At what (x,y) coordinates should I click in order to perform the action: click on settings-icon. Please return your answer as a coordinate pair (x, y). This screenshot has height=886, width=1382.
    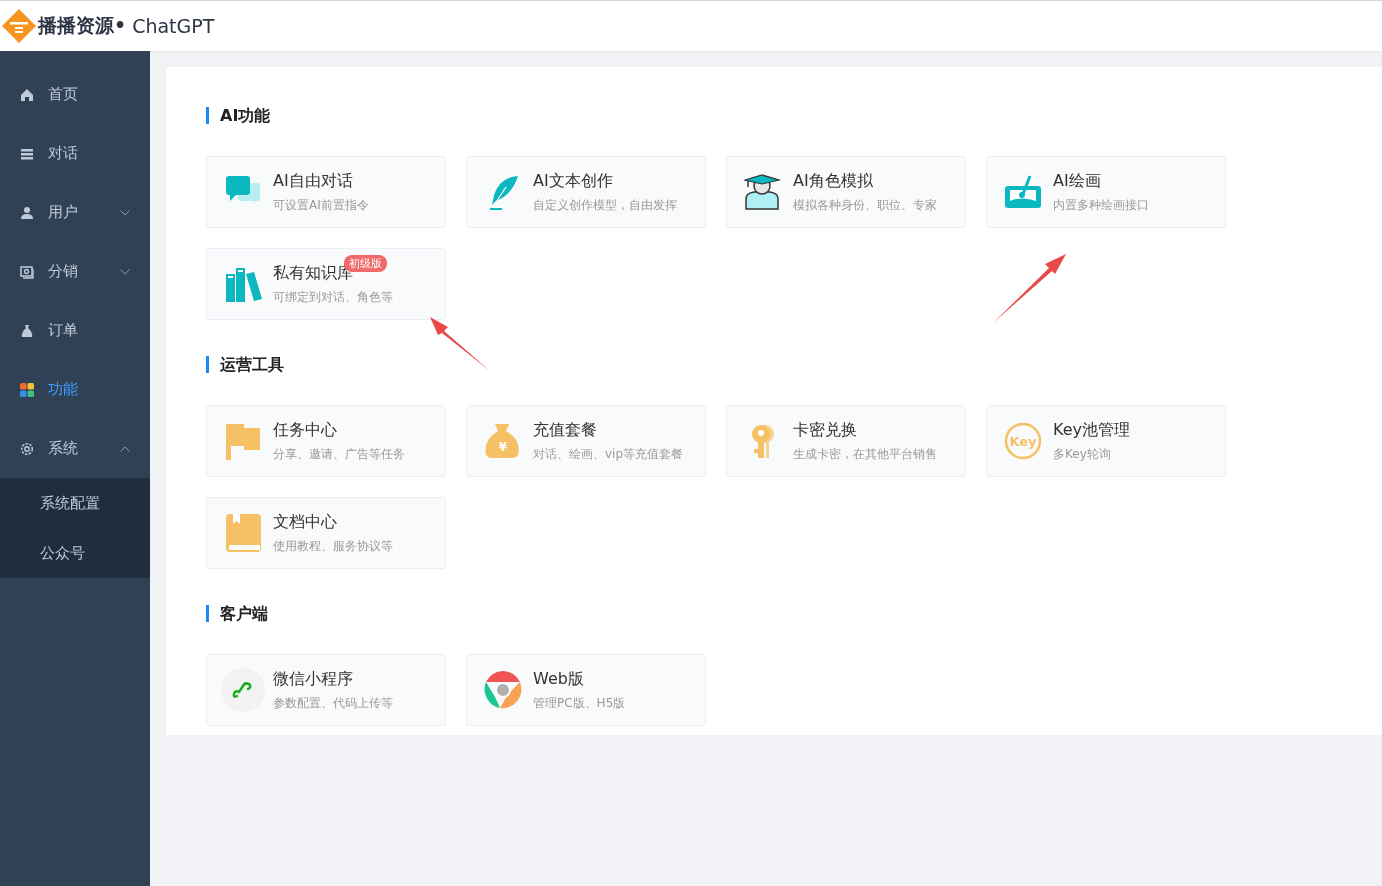
    Looking at the image, I should click on (27, 448).